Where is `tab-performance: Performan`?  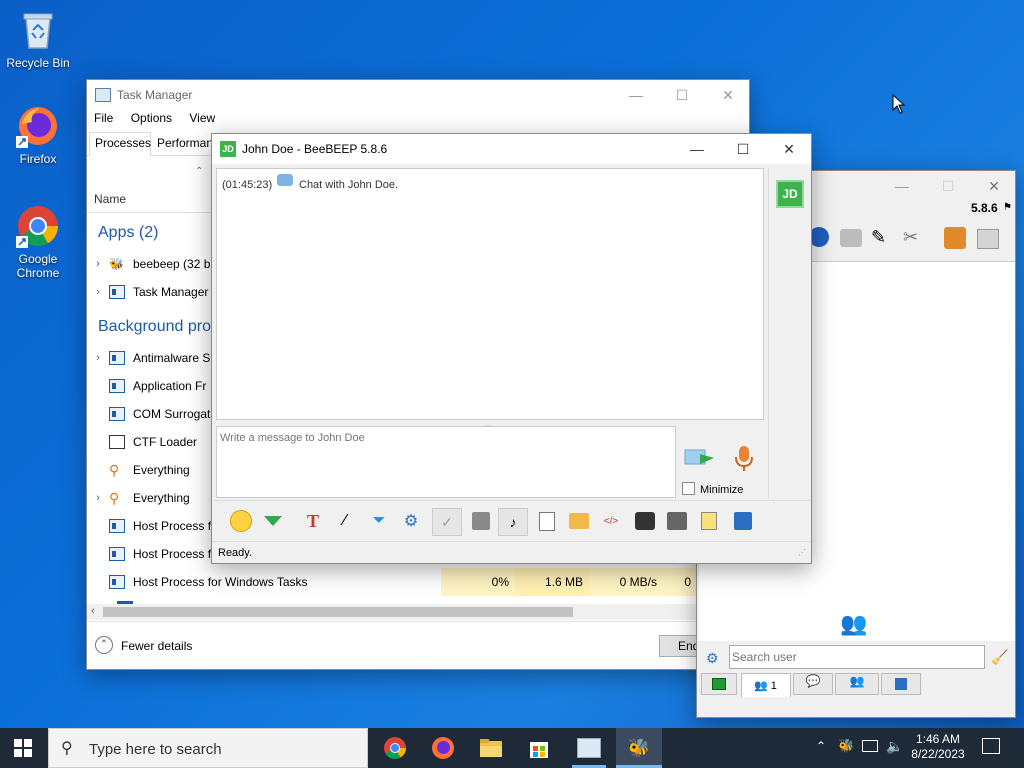
tab-performance: Performan is located at coordinates (185, 143).